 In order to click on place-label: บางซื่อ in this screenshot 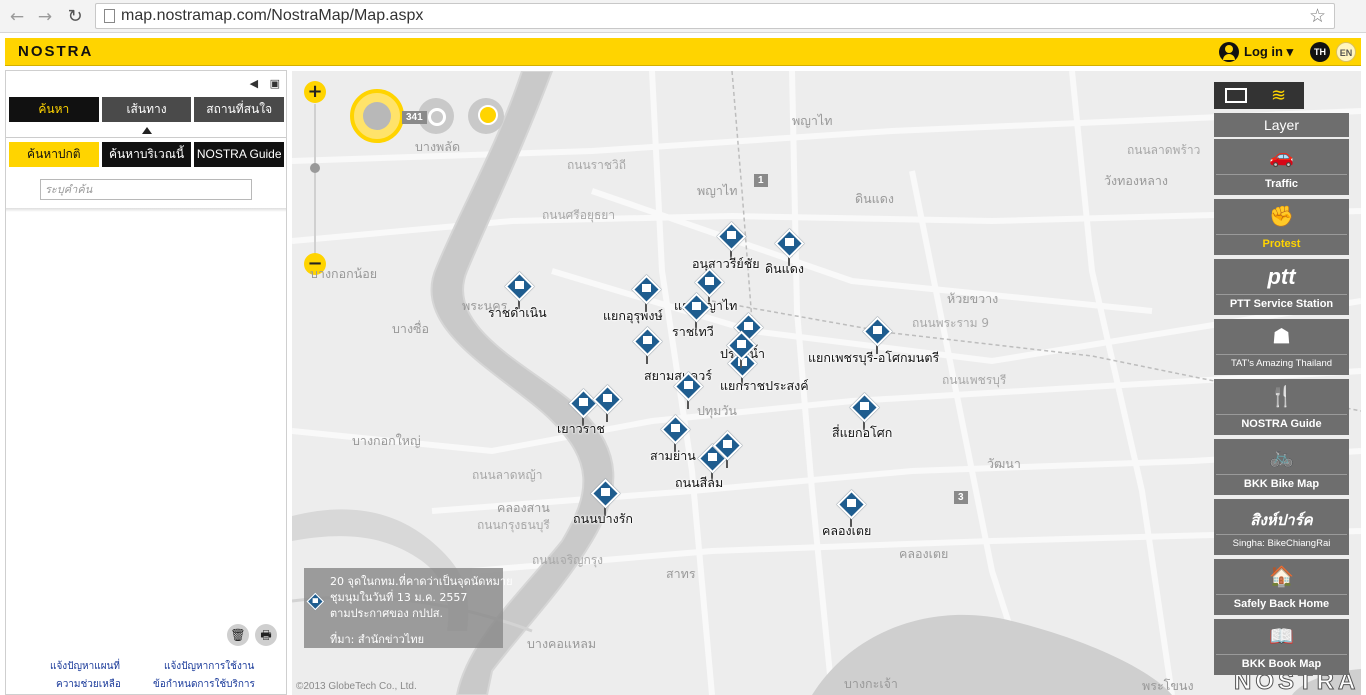, I will do `click(411, 328)`.